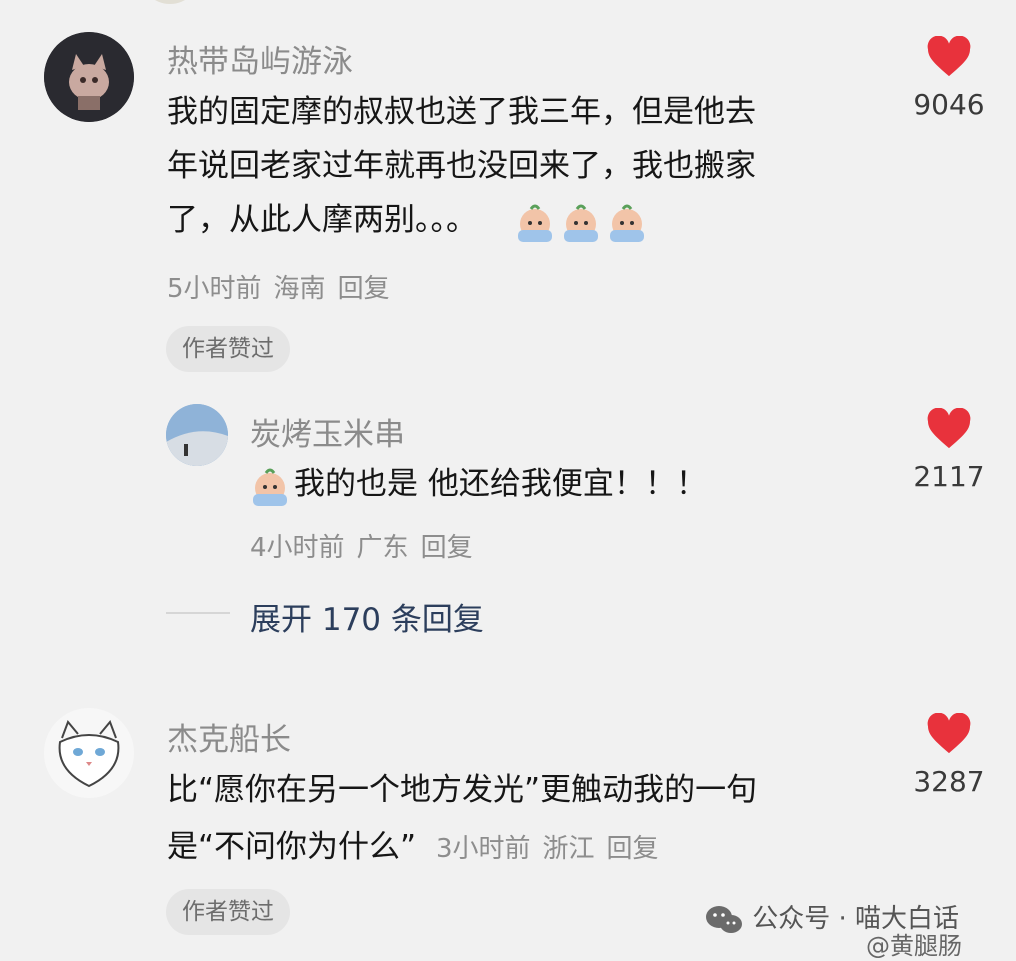 The height and width of the screenshot is (961, 1016). I want to click on reply-username: 炭烤玉米串, so click(327, 431).